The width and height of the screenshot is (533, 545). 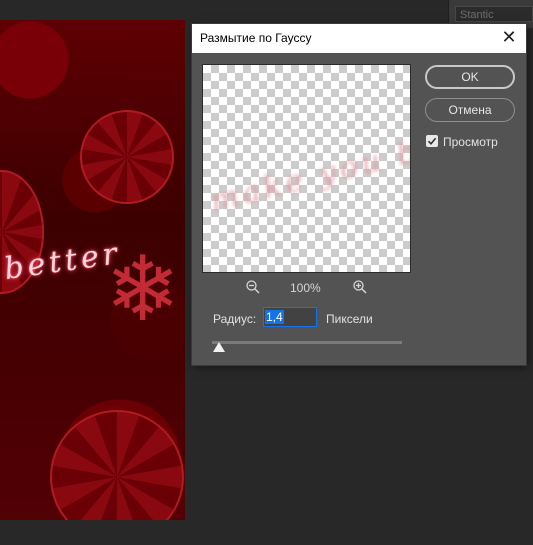 What do you see at coordinates (253, 287) in the screenshot?
I see `zoom-out-icon` at bounding box center [253, 287].